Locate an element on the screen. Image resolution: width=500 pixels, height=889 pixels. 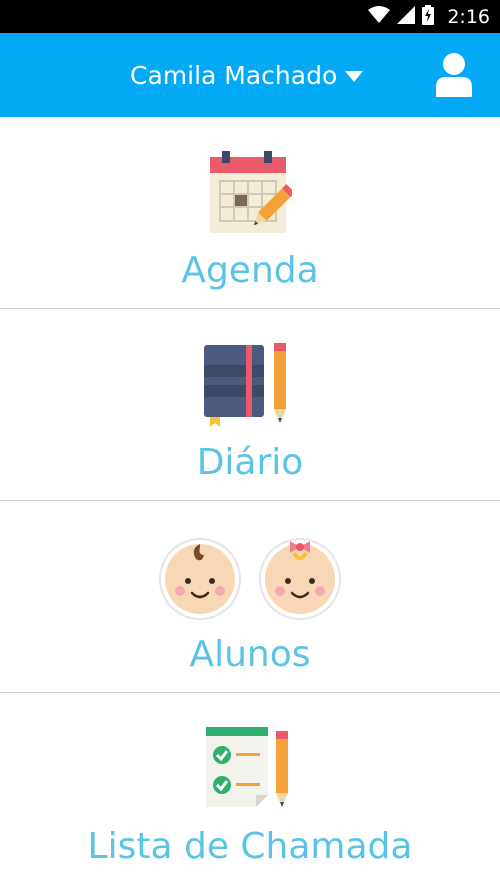
calendar-icon is located at coordinates (251, 194).